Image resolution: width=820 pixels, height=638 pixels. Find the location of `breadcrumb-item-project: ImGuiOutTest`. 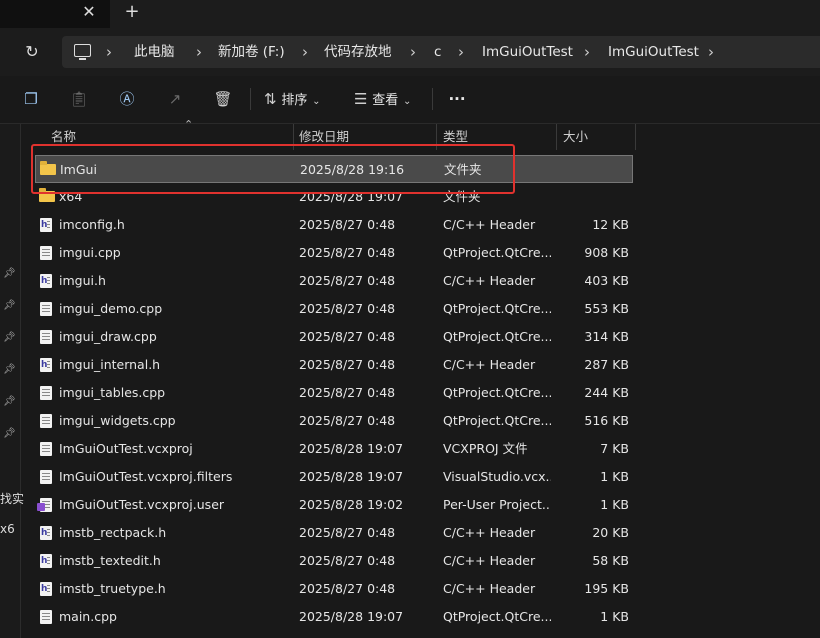

breadcrumb-item-project: ImGuiOutTest is located at coordinates (527, 52).